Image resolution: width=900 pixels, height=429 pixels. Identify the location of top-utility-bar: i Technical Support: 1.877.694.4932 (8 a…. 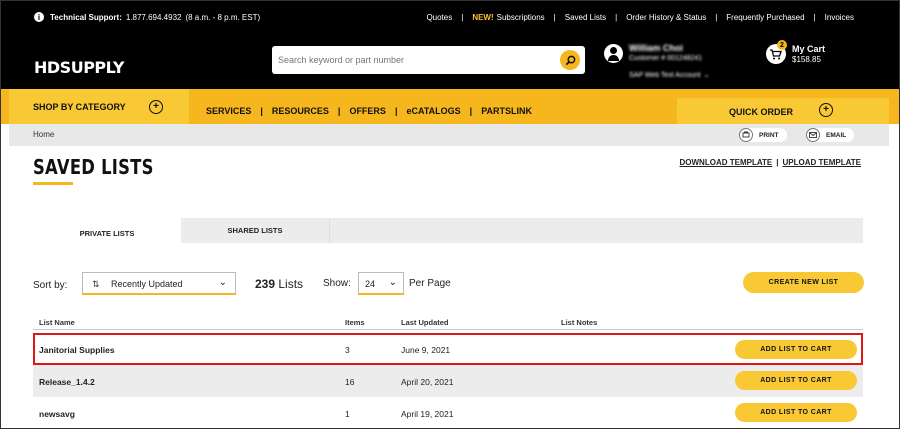
(450, 17).